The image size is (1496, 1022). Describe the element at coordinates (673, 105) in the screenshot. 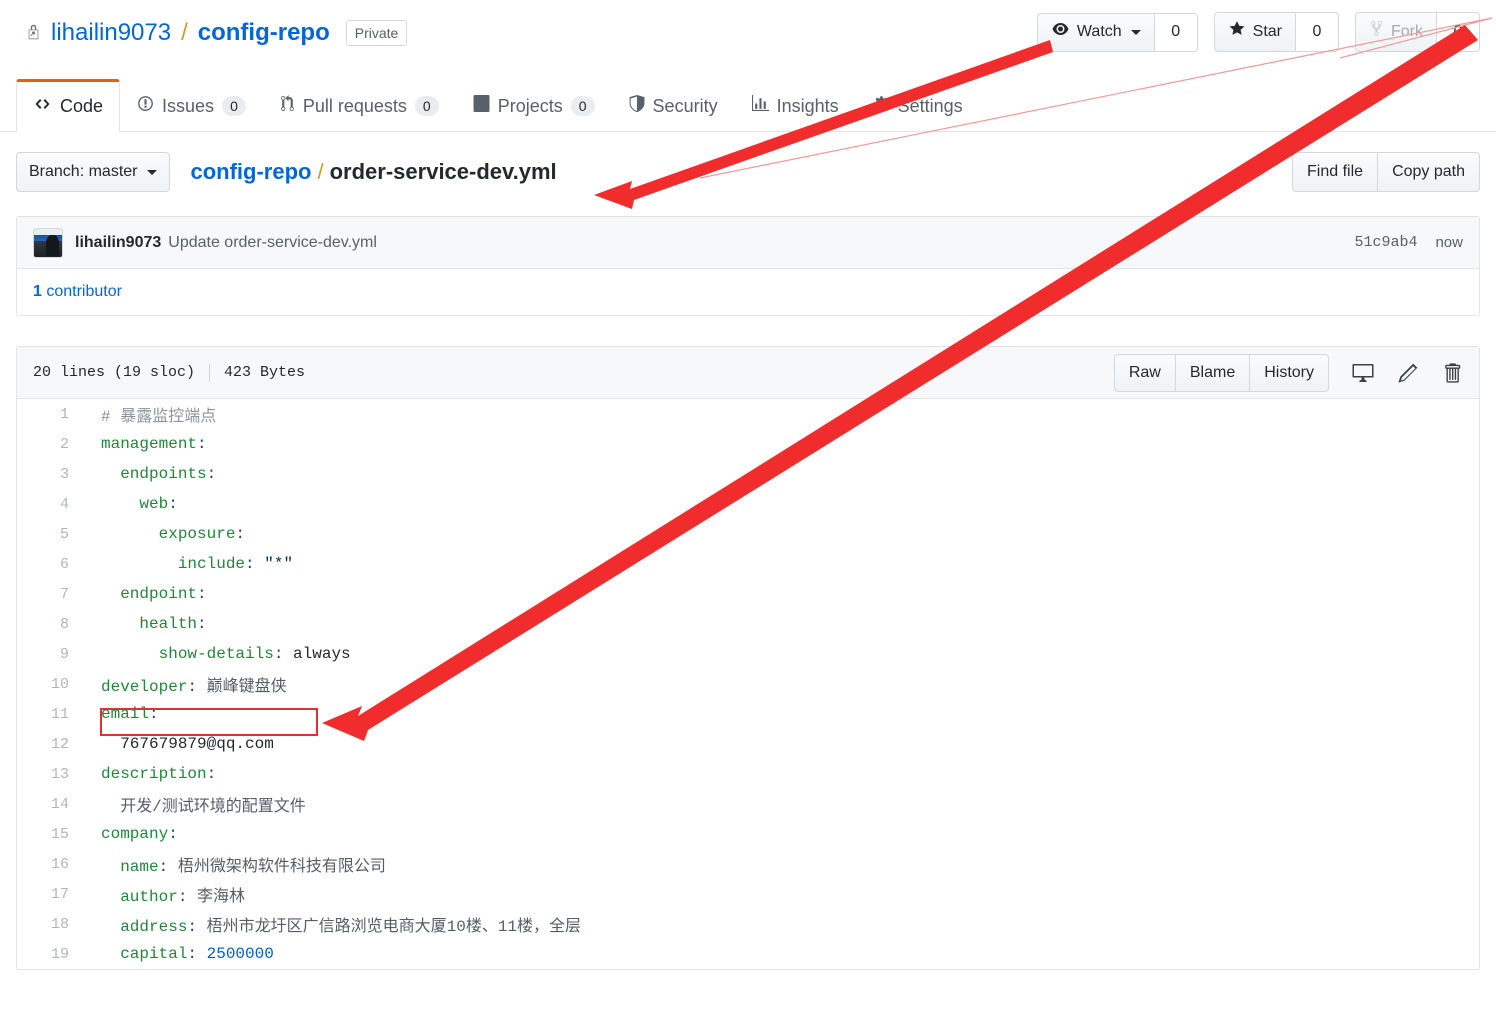

I see `tab-security: Security` at that location.